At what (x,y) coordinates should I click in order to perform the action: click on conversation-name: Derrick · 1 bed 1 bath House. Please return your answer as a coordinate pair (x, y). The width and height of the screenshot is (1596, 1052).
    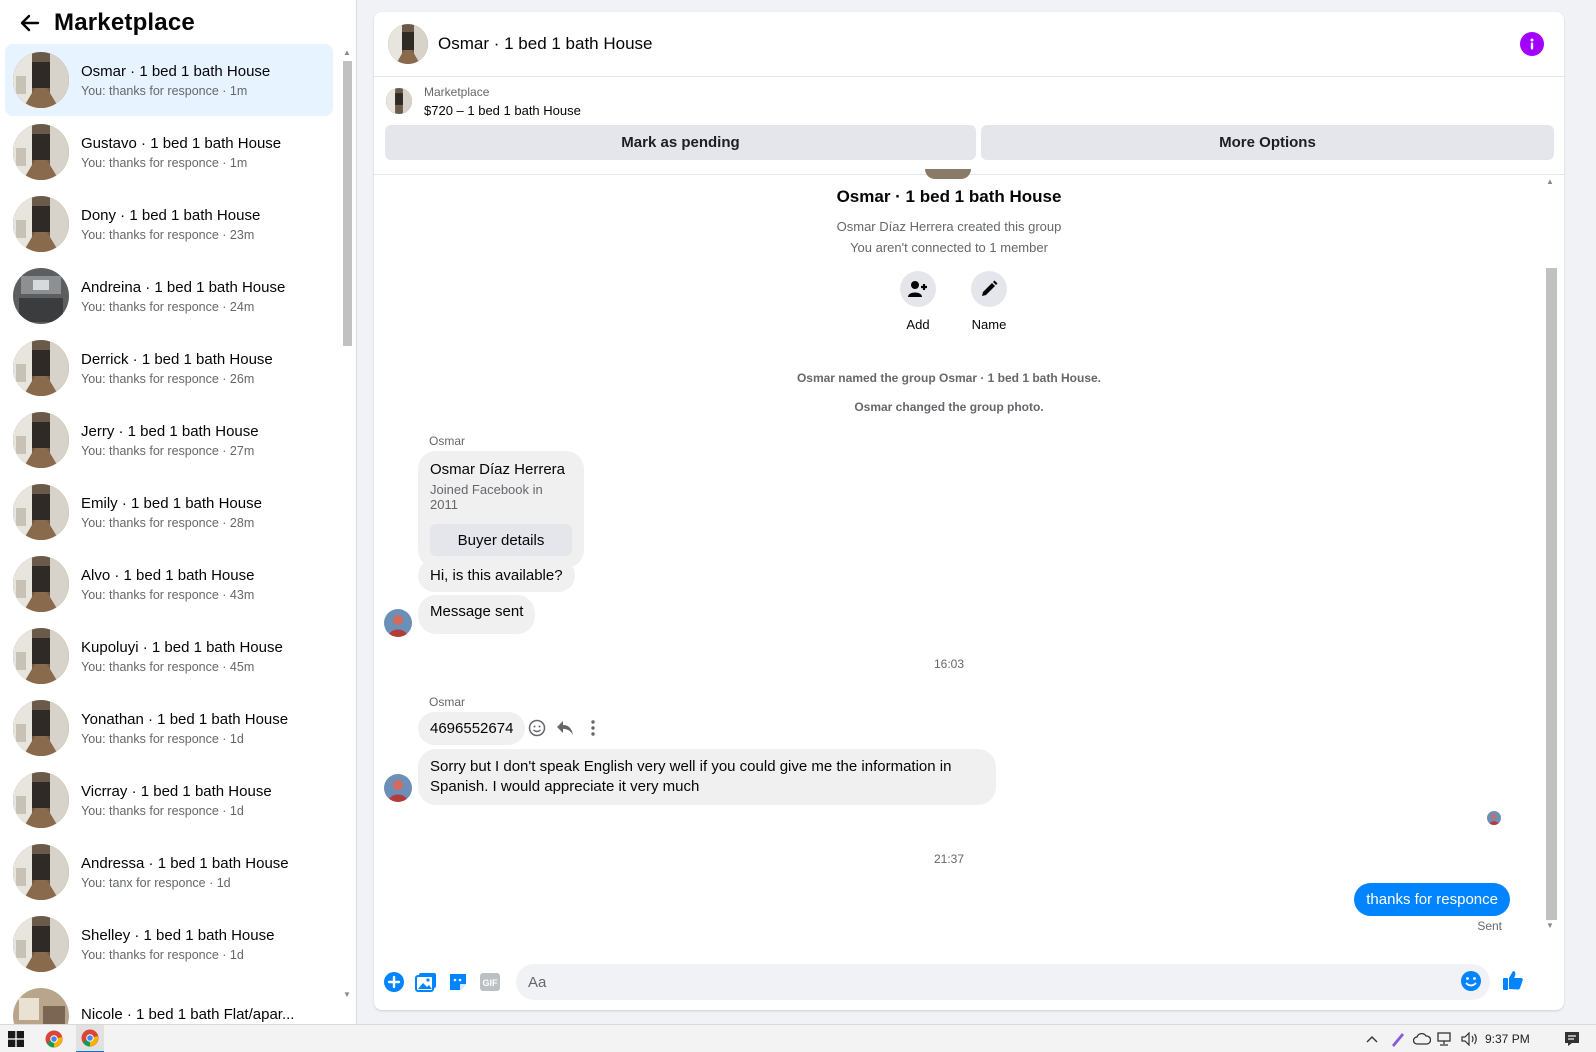
    Looking at the image, I should click on (177, 359).